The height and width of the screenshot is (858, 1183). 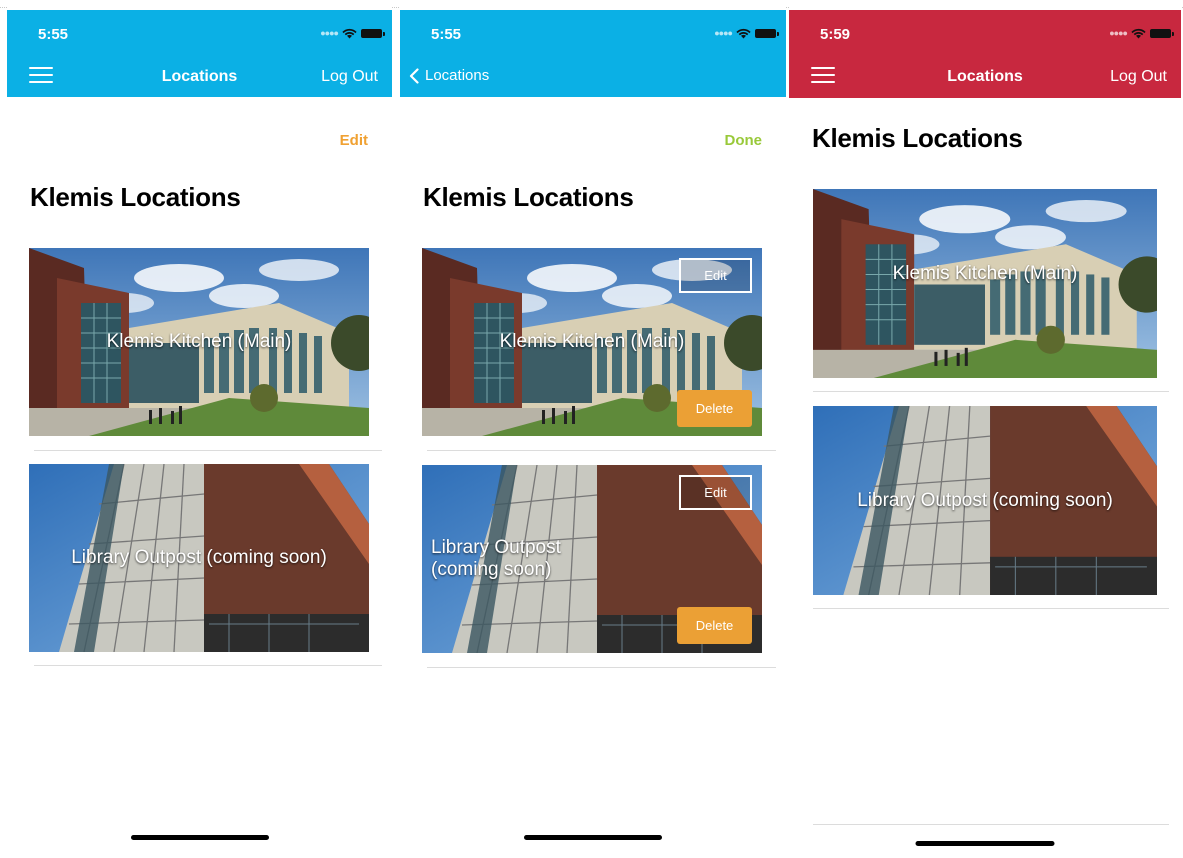 I want to click on nav-bar: 5:59 ●●●● Locations Log Out, so click(x=985, y=54).